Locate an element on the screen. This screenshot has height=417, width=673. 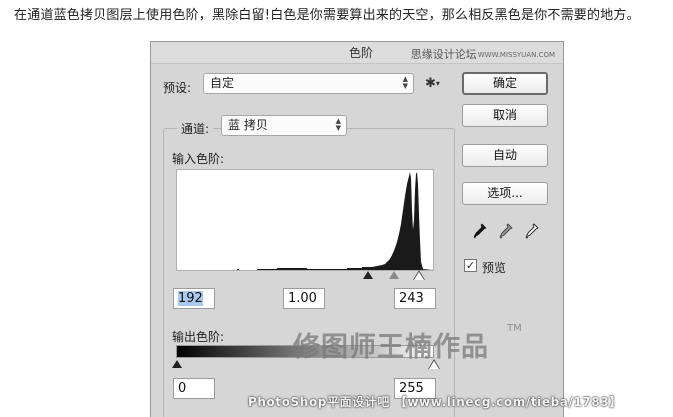
ok-button: 确定 is located at coordinates (505, 83).